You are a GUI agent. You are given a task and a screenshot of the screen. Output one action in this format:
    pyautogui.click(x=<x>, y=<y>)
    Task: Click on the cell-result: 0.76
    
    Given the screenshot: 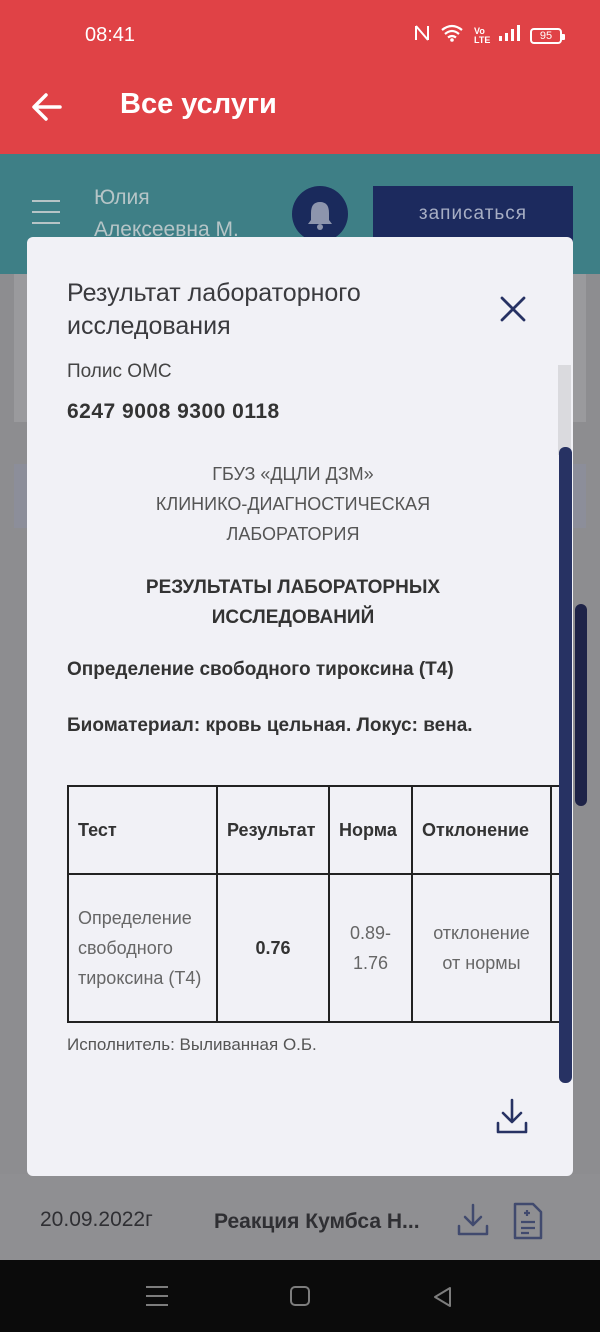 What is the action you would take?
    pyautogui.click(x=273, y=948)
    